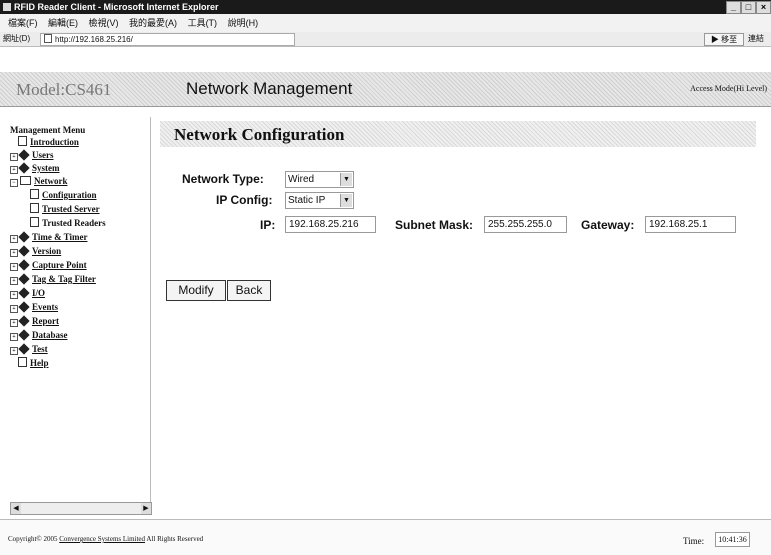 The height and width of the screenshot is (555, 771). What do you see at coordinates (59, 265) in the screenshot?
I see `sidebar-item-label: Capture Point` at bounding box center [59, 265].